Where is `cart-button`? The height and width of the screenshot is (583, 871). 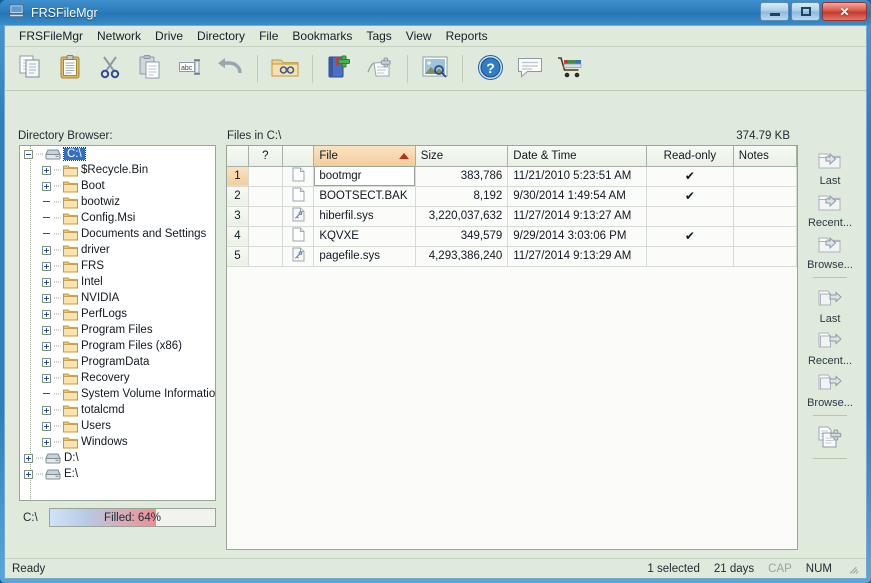 cart-button is located at coordinates (570, 69).